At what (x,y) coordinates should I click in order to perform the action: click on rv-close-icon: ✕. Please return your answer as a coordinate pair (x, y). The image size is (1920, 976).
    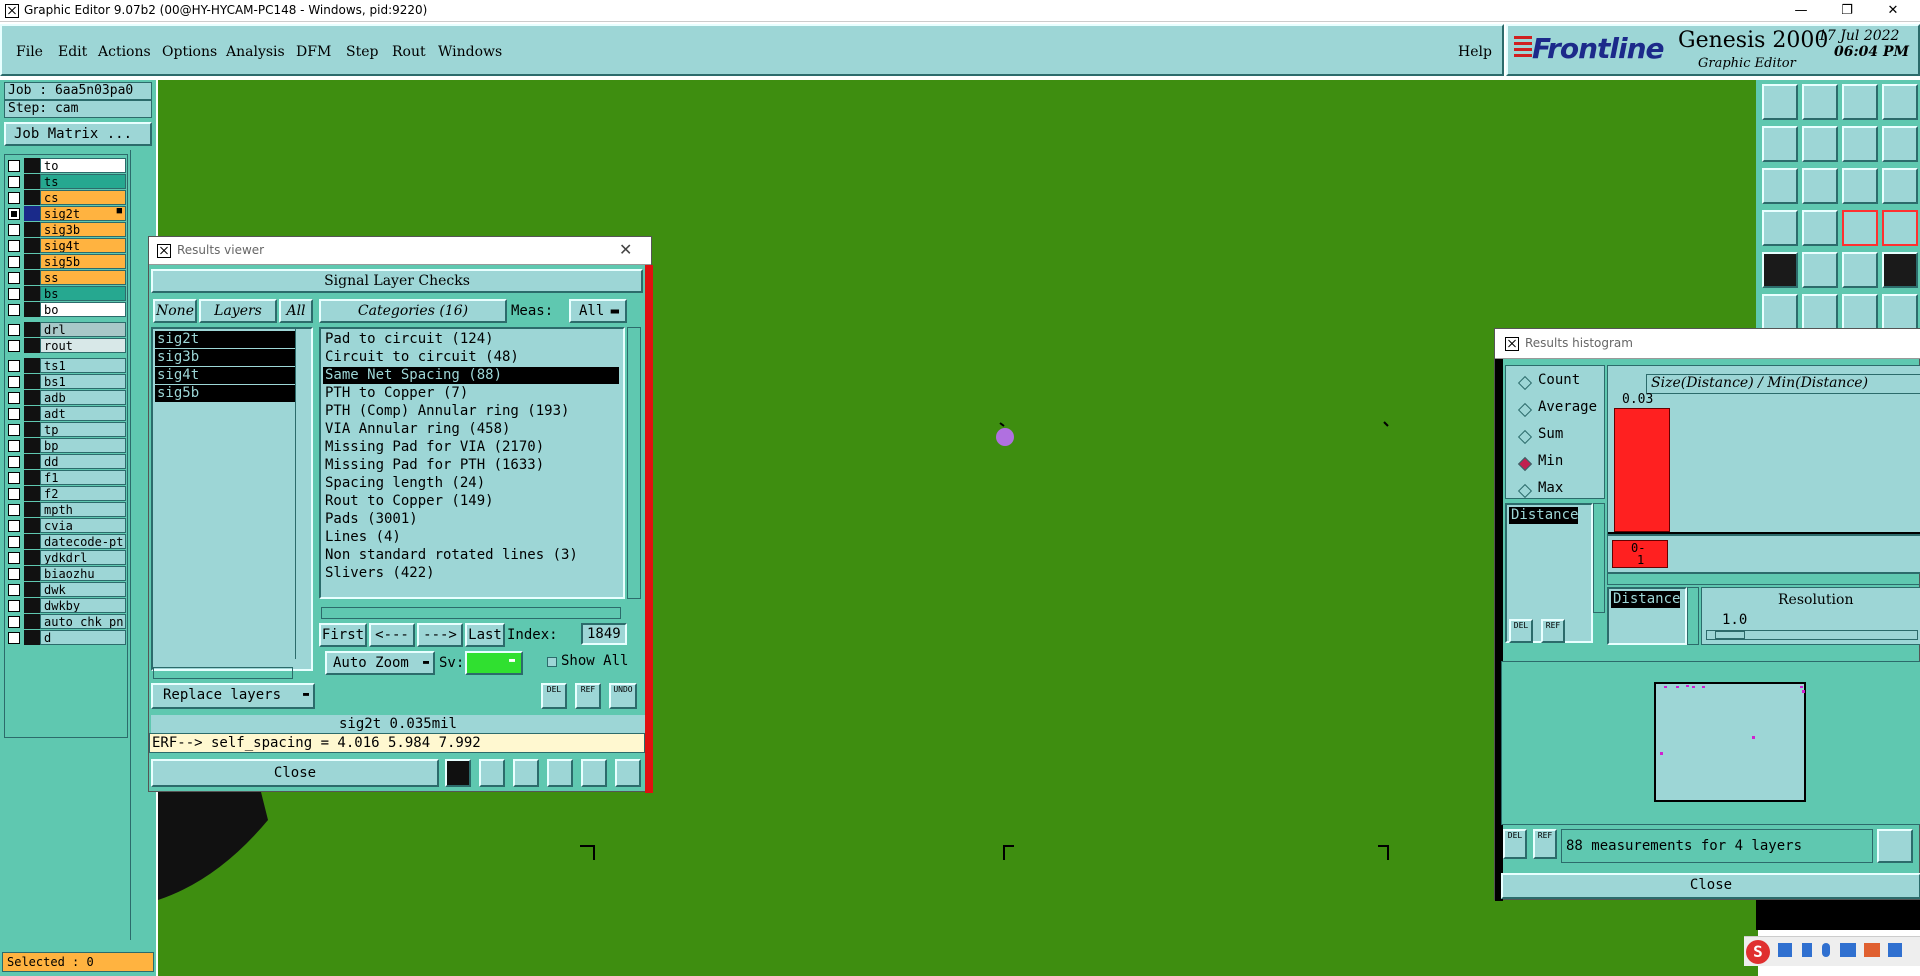
    Looking at the image, I should click on (625, 249).